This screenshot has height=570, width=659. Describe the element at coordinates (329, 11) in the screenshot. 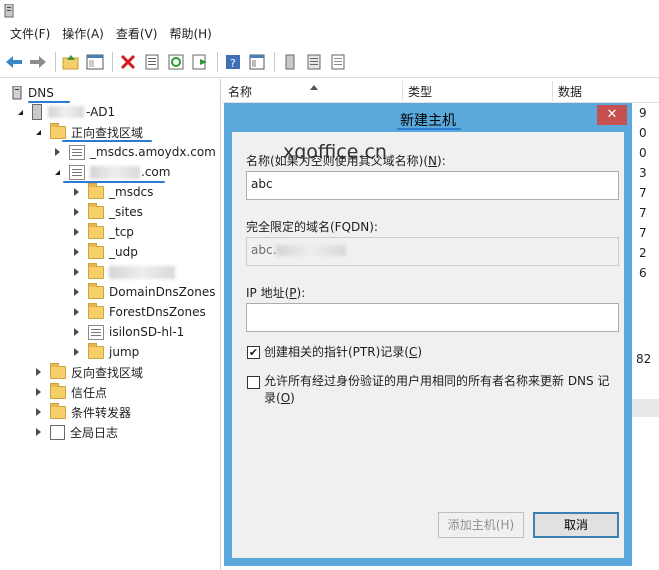

I see `window-titlebar` at that location.